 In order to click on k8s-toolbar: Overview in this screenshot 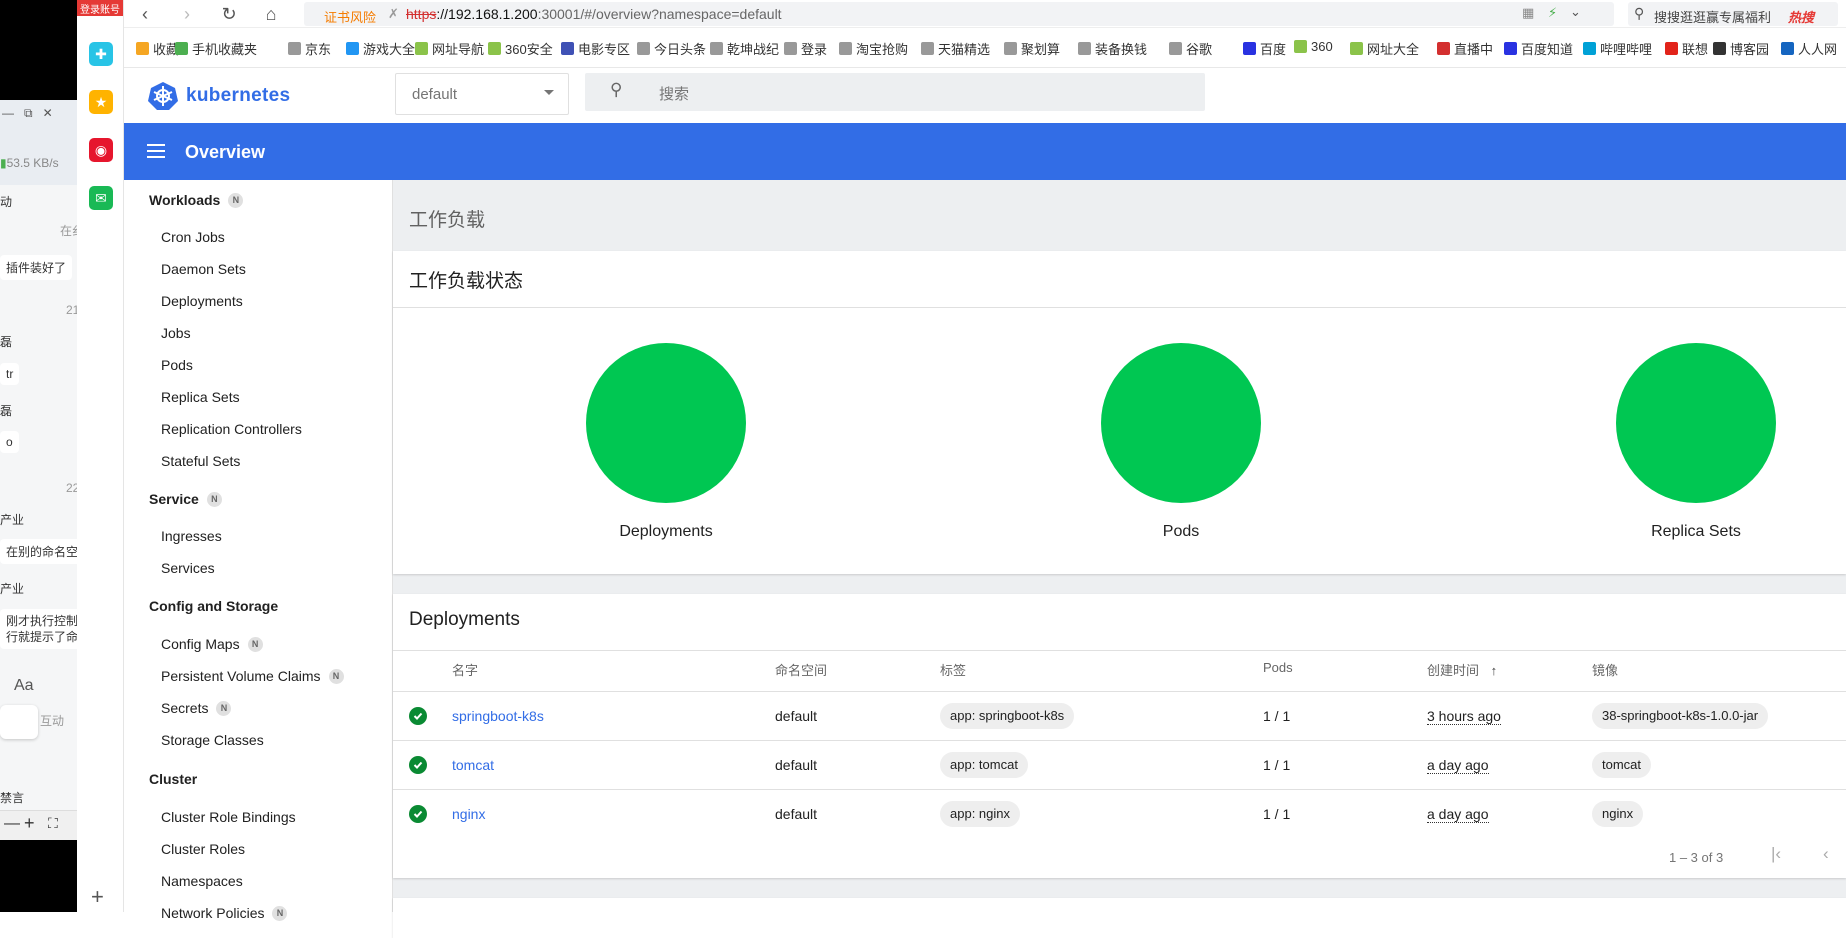, I will do `click(985, 151)`.